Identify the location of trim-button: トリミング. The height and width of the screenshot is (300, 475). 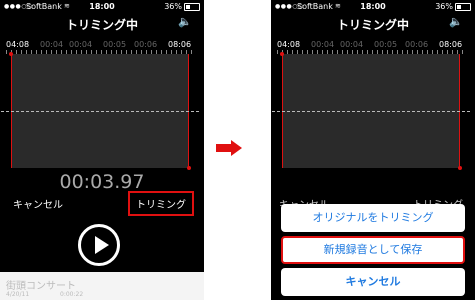
(161, 203).